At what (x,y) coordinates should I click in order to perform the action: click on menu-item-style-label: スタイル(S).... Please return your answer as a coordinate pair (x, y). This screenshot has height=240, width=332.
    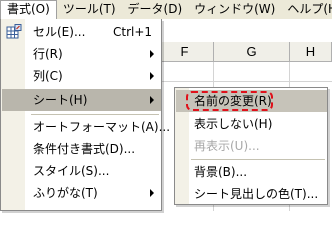
    Looking at the image, I should click on (71, 171).